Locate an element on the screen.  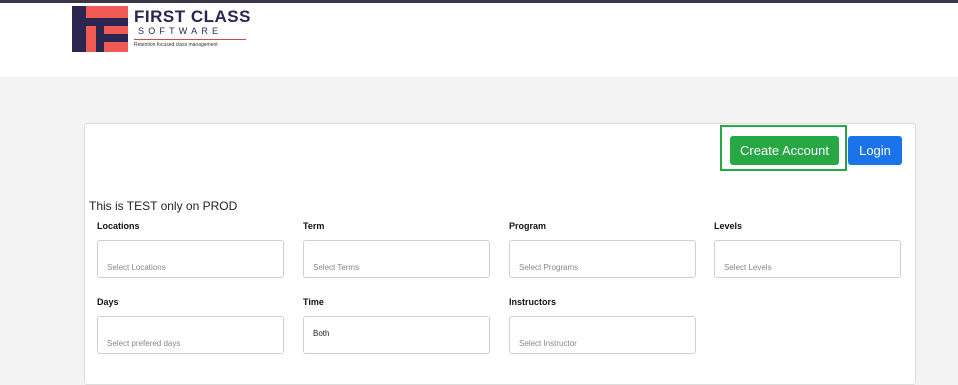
term-label: Term is located at coordinates (314, 226).